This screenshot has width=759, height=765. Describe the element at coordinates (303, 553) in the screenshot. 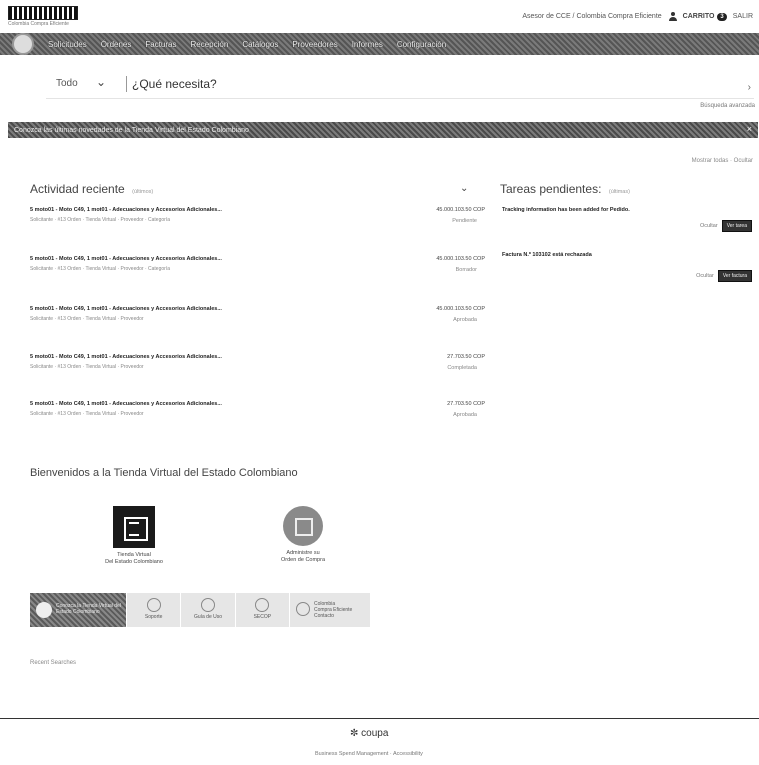

I see `tile-label: Administre su` at that location.